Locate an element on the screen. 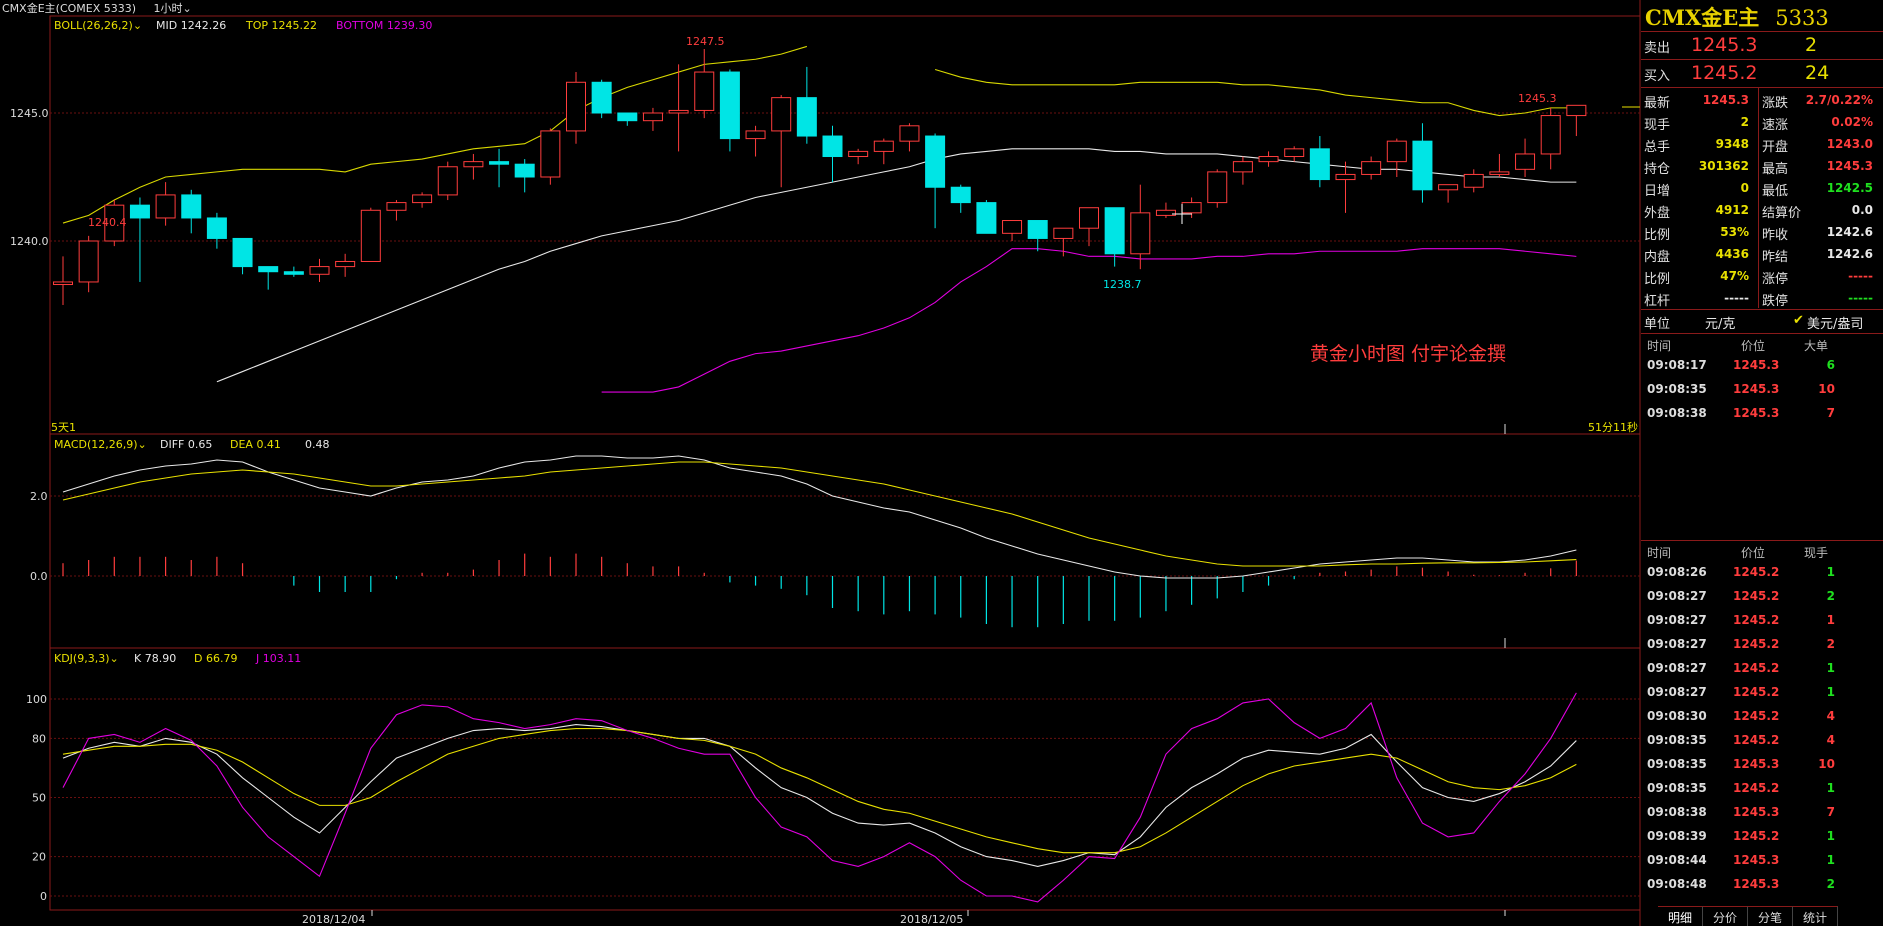 This screenshot has height=926, width=1883. tab-0: 明细 is located at coordinates (1681, 916).